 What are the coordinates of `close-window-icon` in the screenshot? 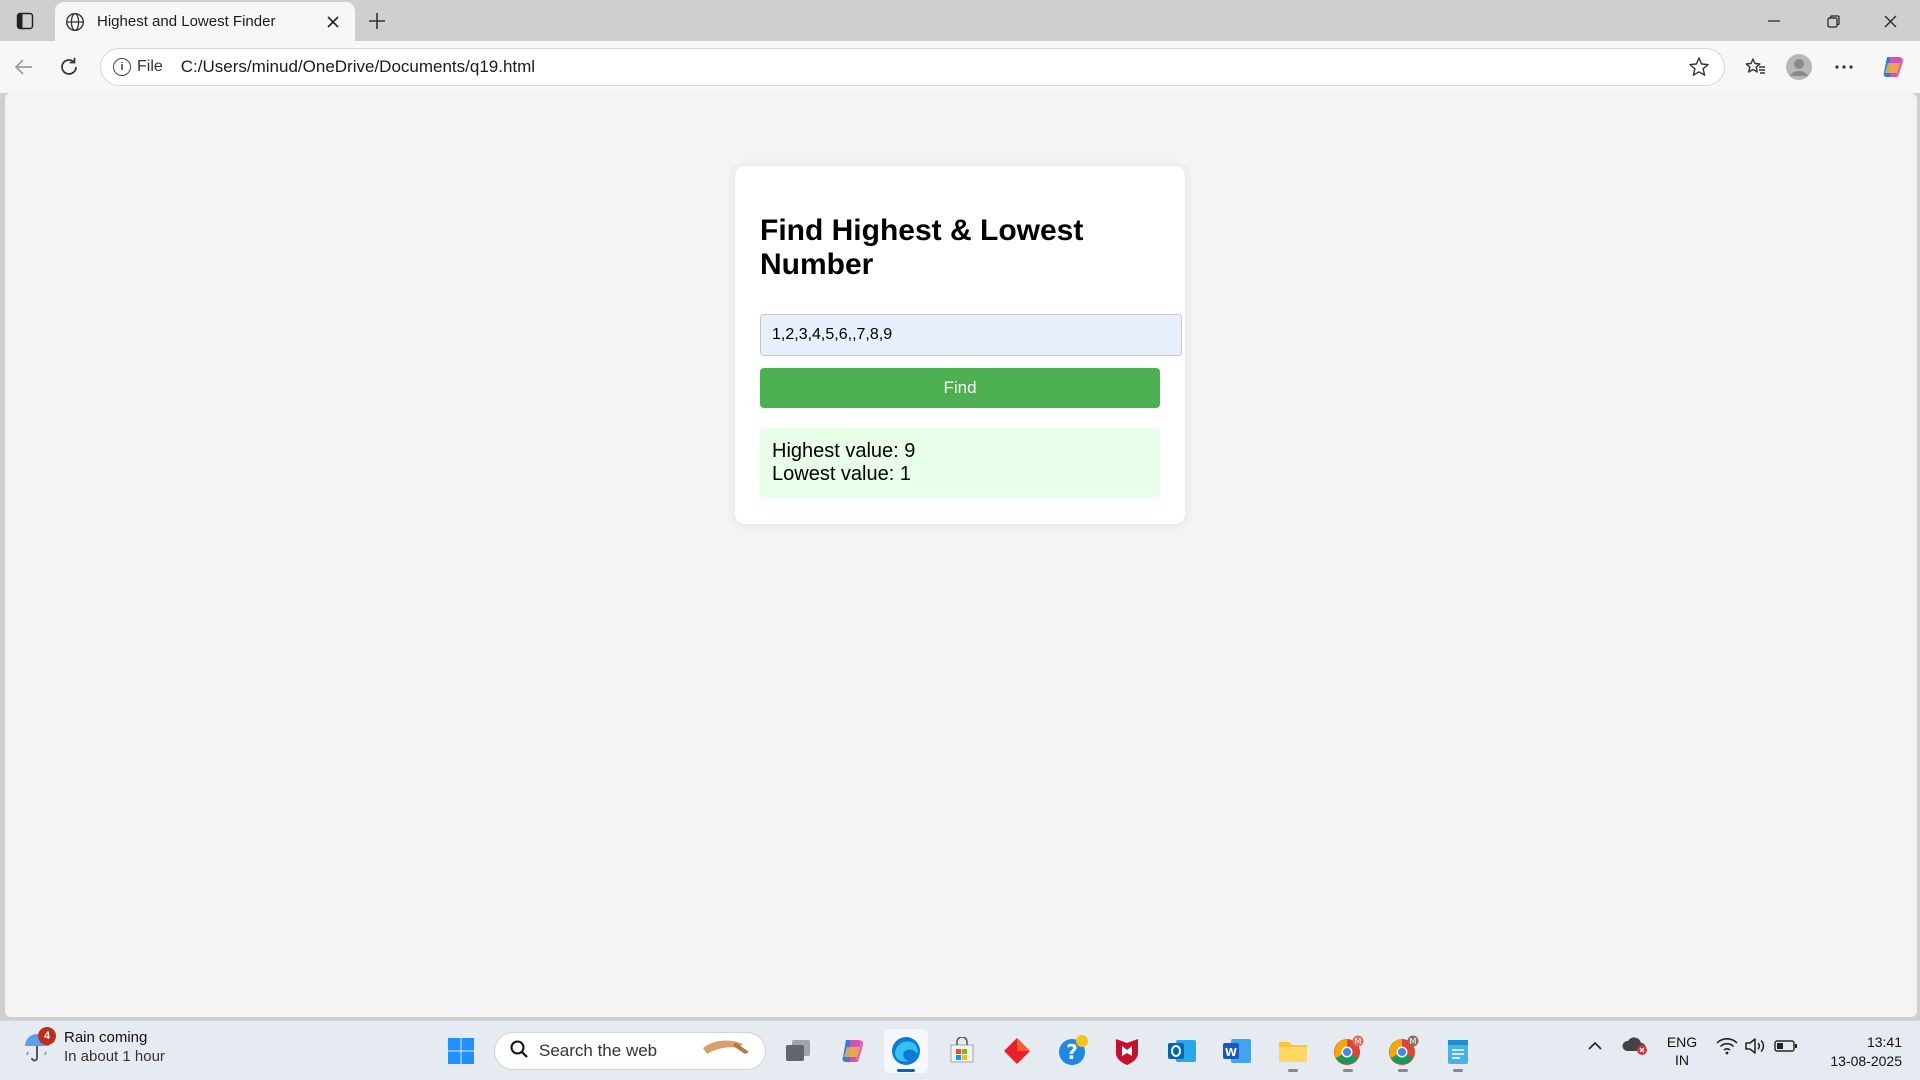 It's located at (1890, 21).